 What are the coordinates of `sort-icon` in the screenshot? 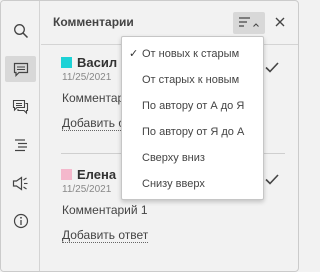 It's located at (245, 23).